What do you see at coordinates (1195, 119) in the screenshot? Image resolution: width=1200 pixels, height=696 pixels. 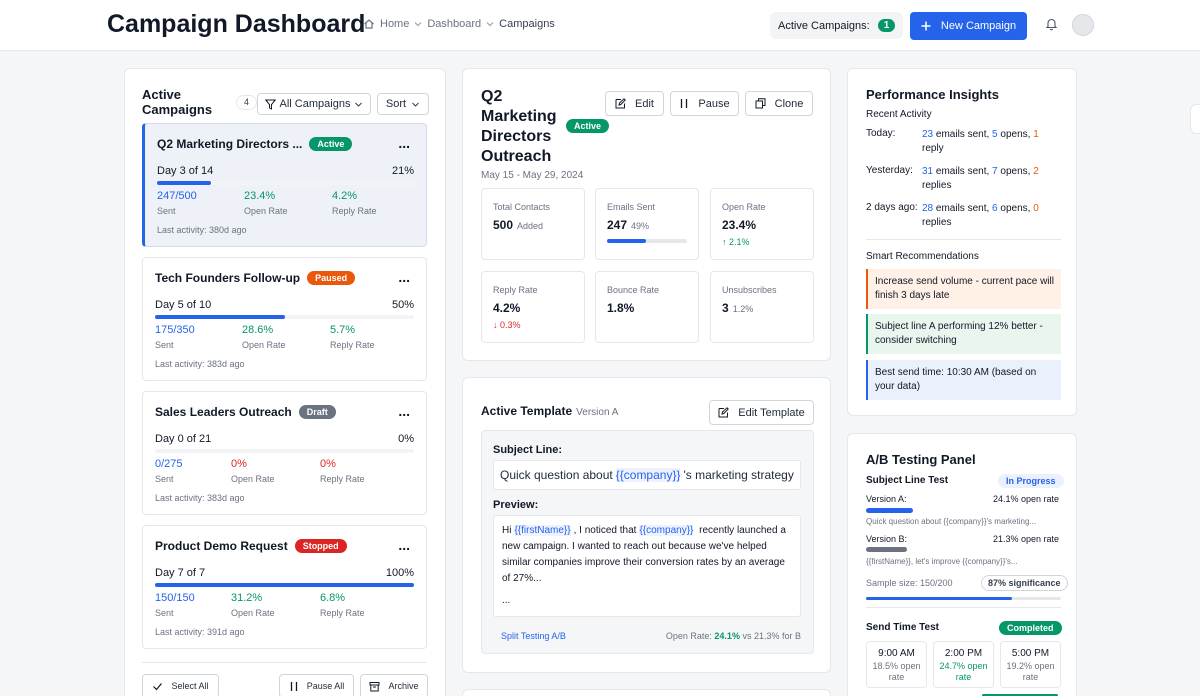 I see `side-drawer-handle` at bounding box center [1195, 119].